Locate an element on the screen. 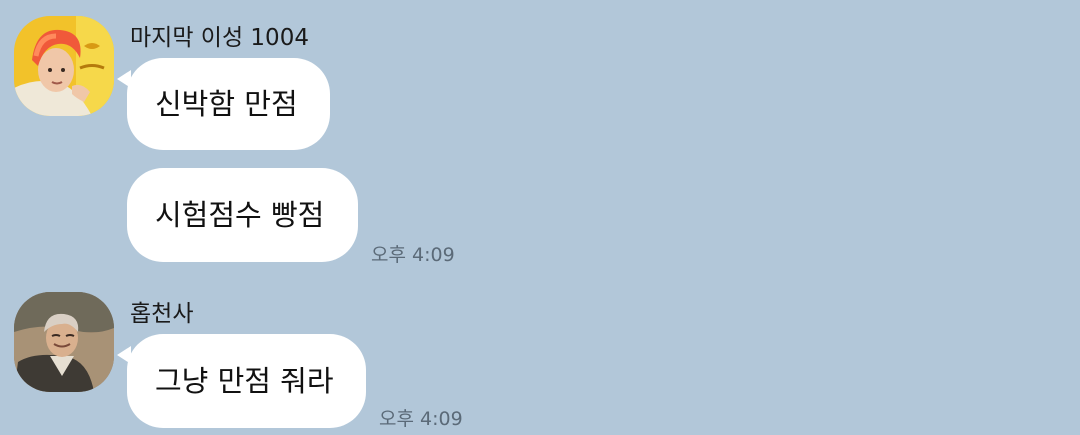 This screenshot has width=1080, height=435. message-text: 그냥 만점 줘라 is located at coordinates (244, 380).